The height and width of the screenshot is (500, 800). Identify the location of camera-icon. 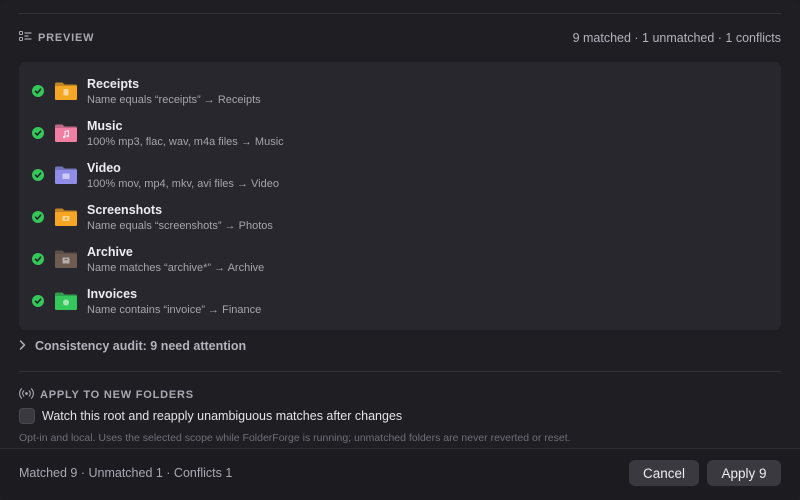
(66, 218).